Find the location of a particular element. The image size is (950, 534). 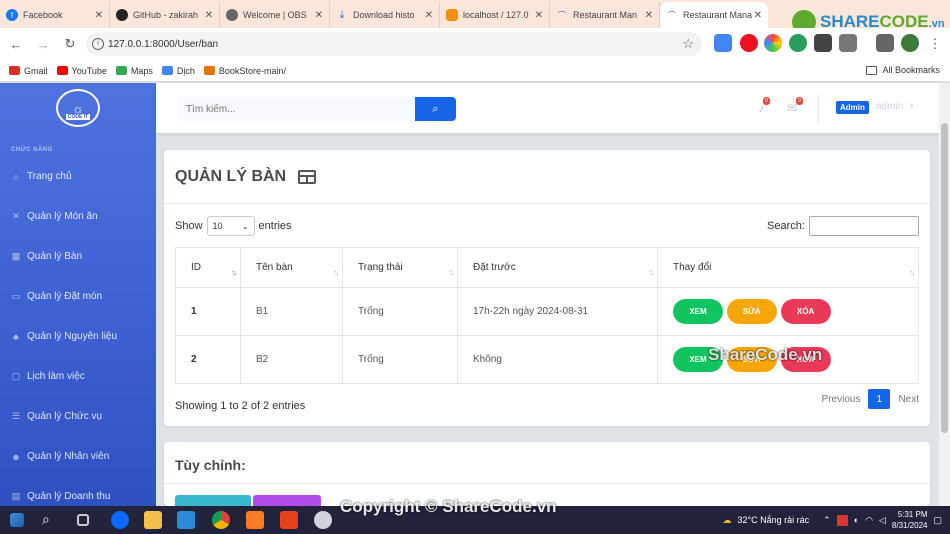

sidebar-item-revenue: ▤ Quản lý Doanh thu is located at coordinates (61, 496).